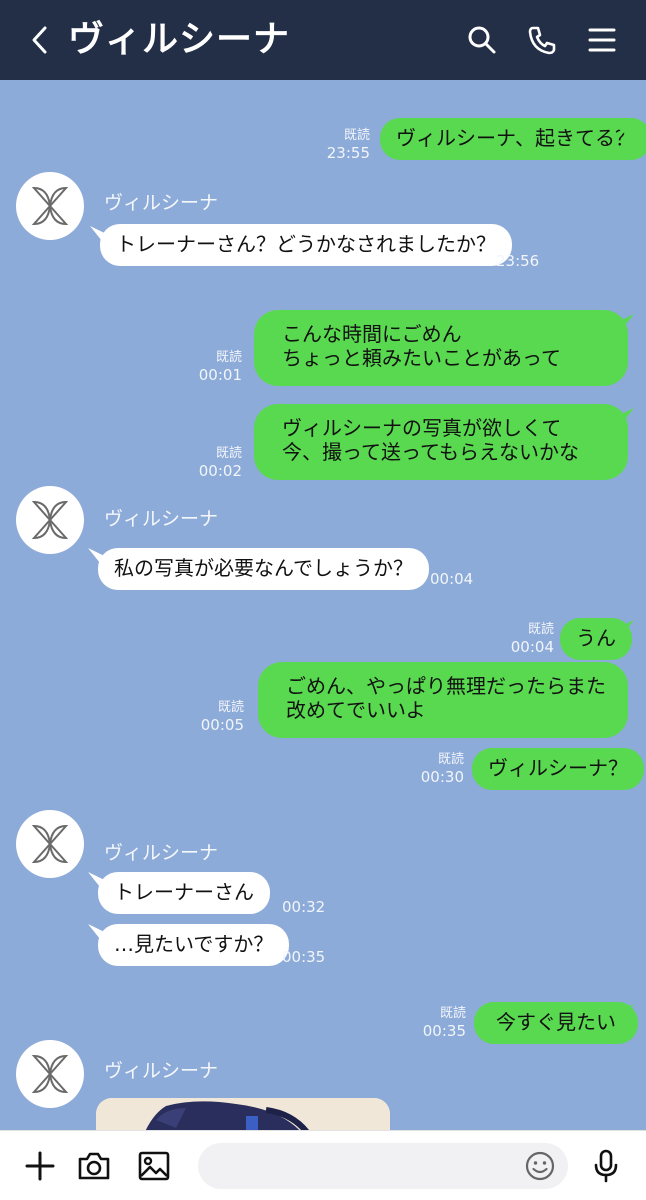 The height and width of the screenshot is (1200, 646). What do you see at coordinates (422, 428) in the screenshot?
I see `message-line: ヴィルシーナの写真が欲しくて` at bounding box center [422, 428].